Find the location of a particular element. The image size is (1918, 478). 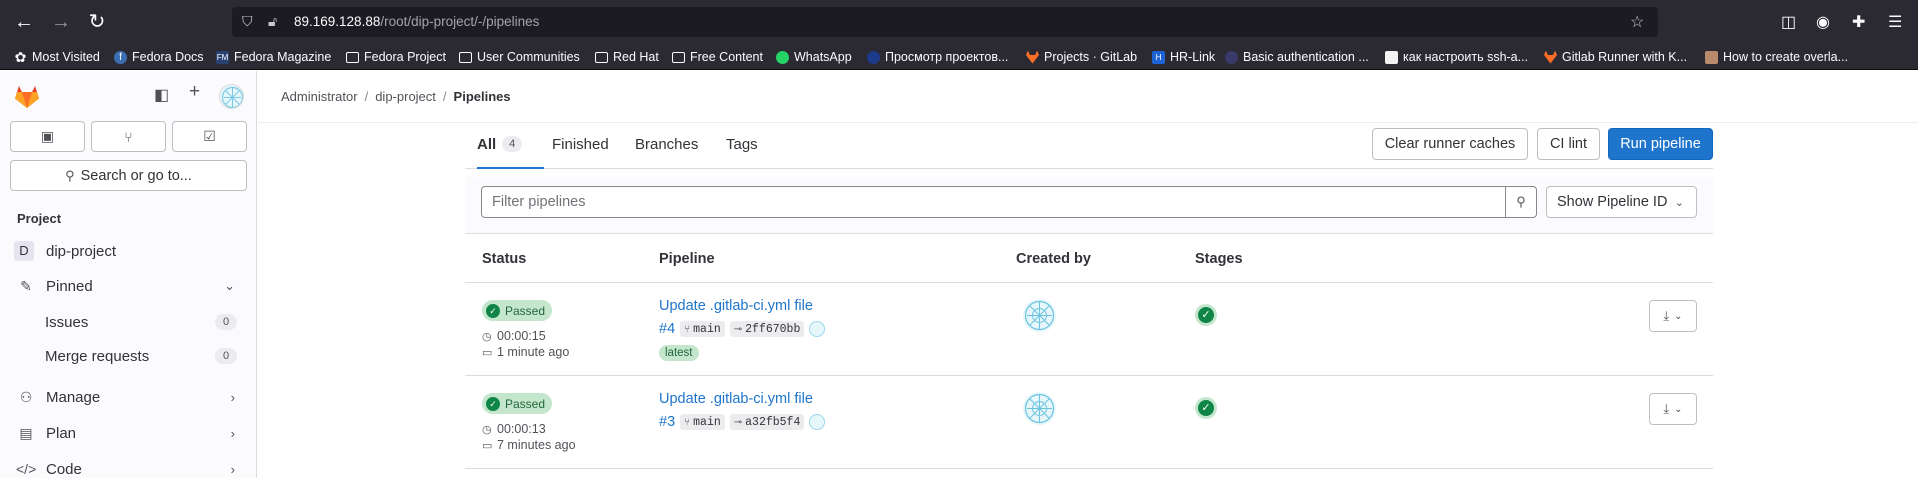

breadcrumb-administrator: Administrator is located at coordinates (319, 96).